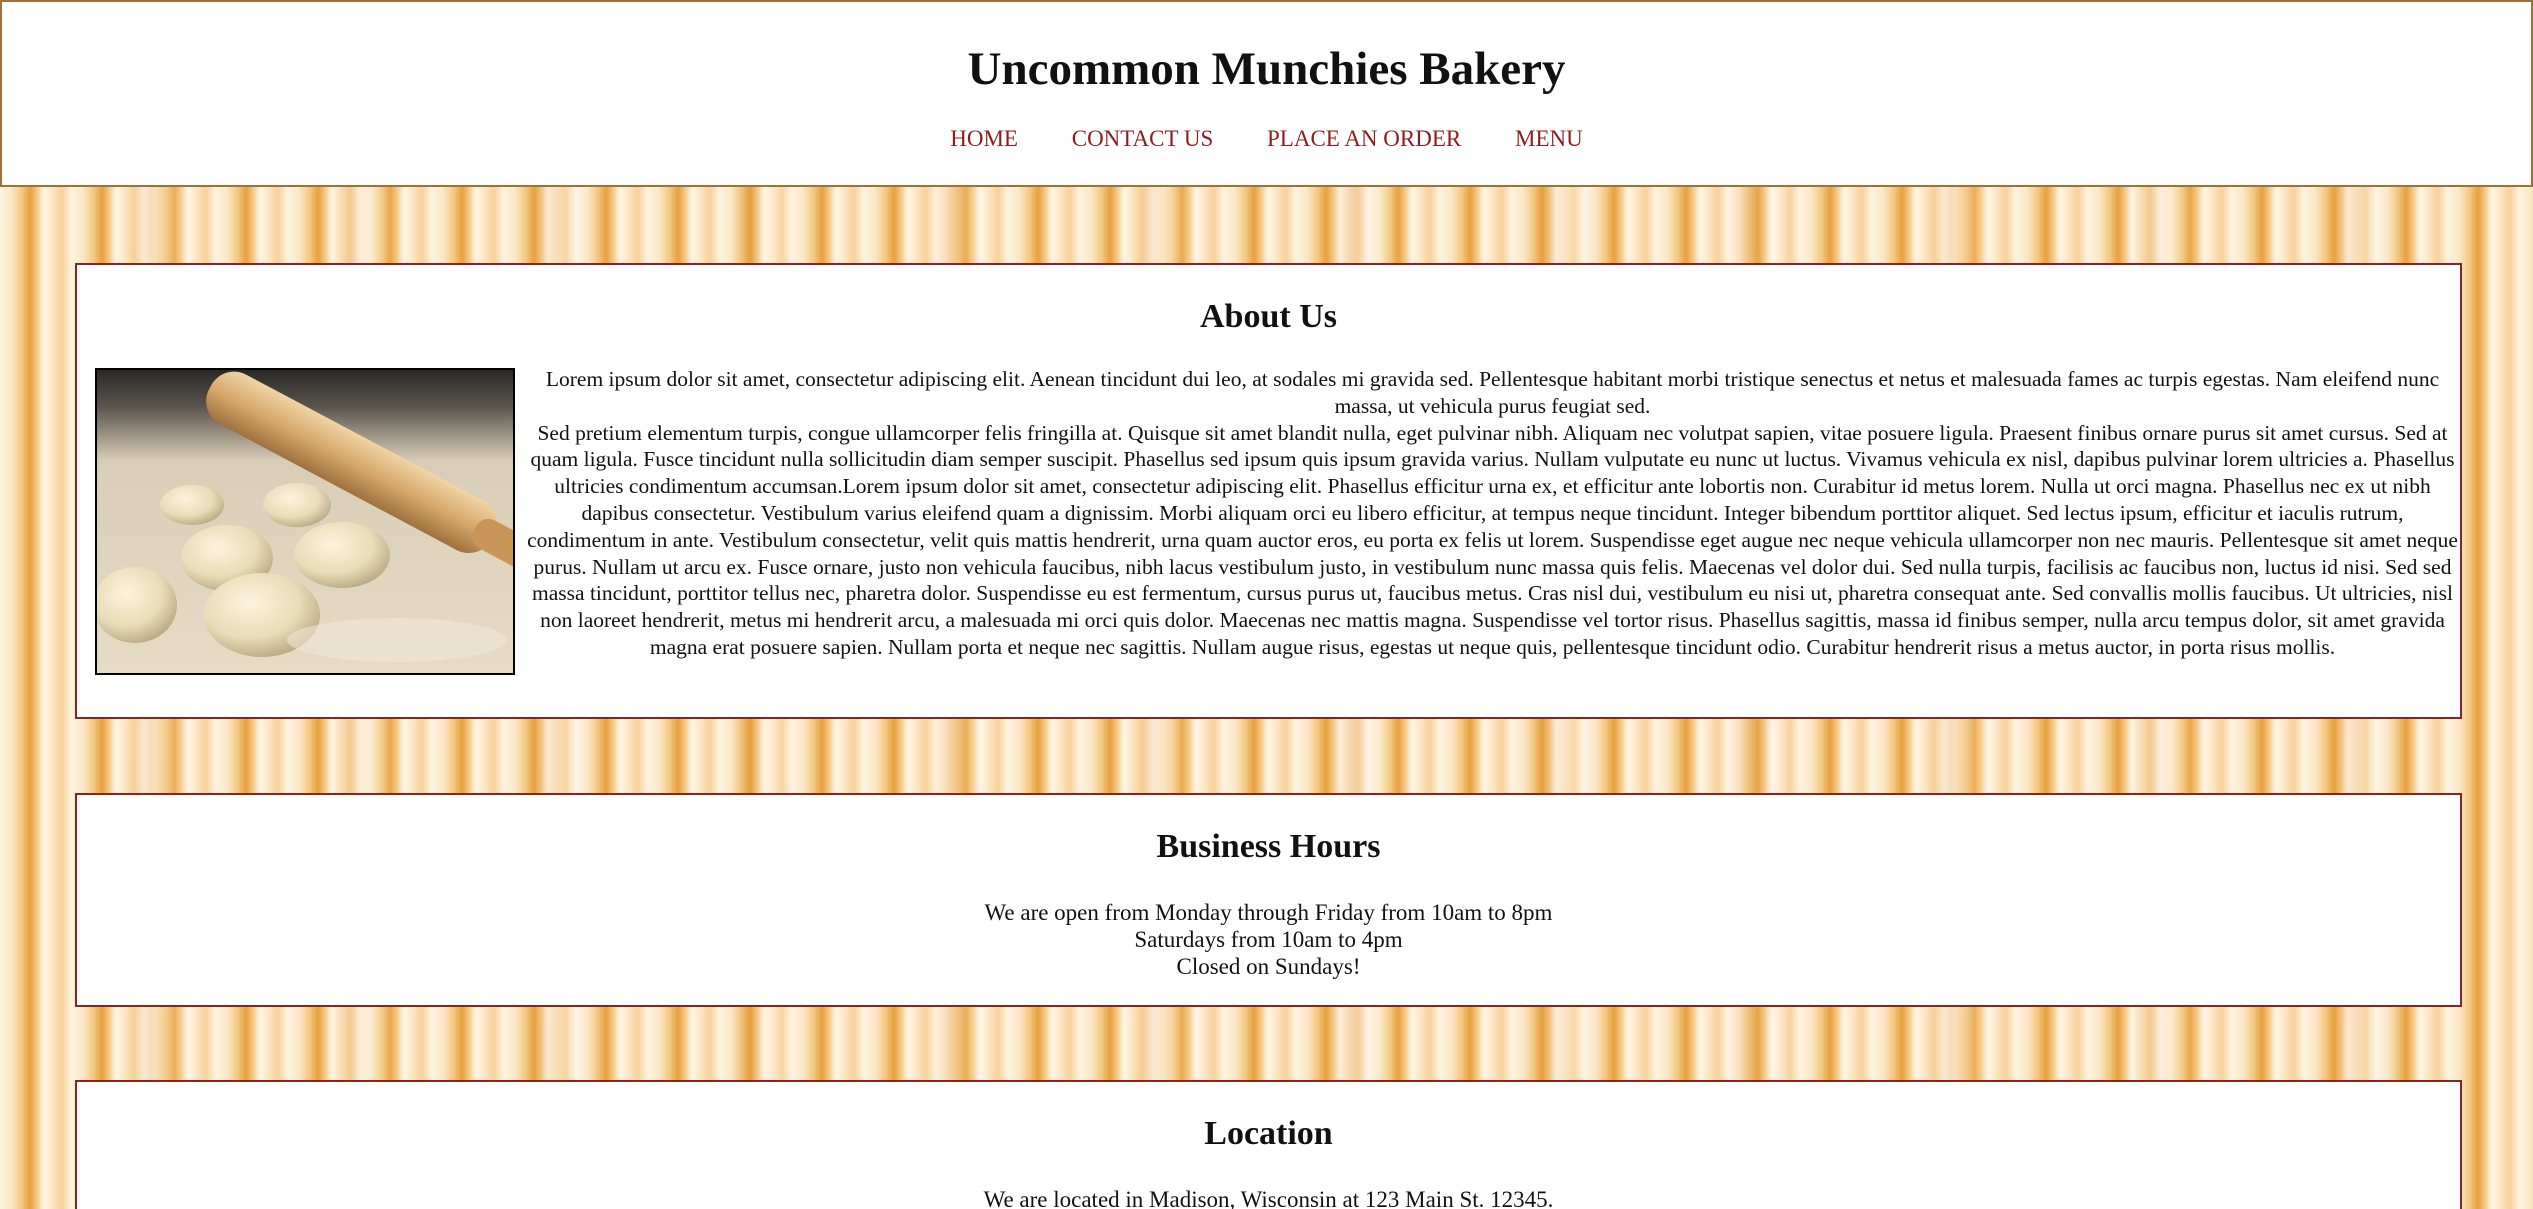 The width and height of the screenshot is (2533, 1209). Describe the element at coordinates (1268, 316) in the screenshot. I see `about-us-heading: About Us` at that location.